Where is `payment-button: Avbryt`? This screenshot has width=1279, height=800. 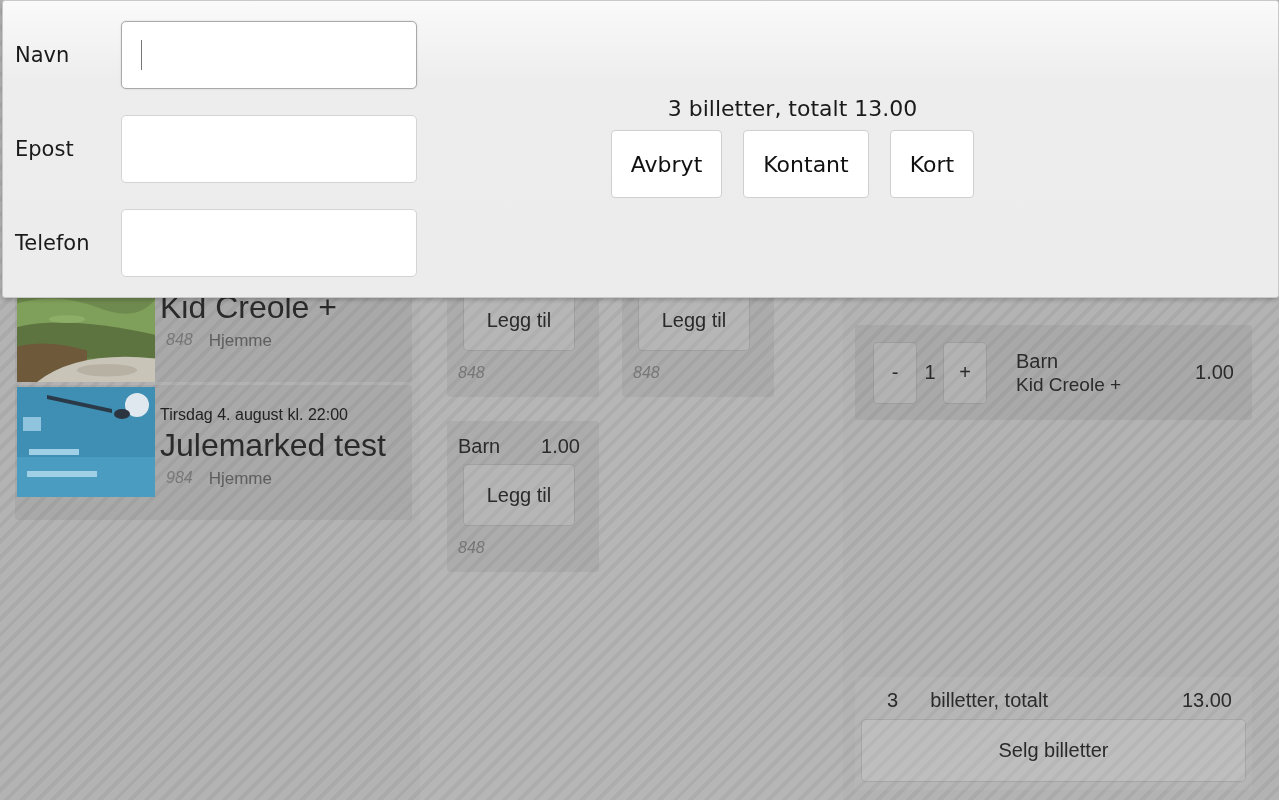 payment-button: Avbryt is located at coordinates (666, 164).